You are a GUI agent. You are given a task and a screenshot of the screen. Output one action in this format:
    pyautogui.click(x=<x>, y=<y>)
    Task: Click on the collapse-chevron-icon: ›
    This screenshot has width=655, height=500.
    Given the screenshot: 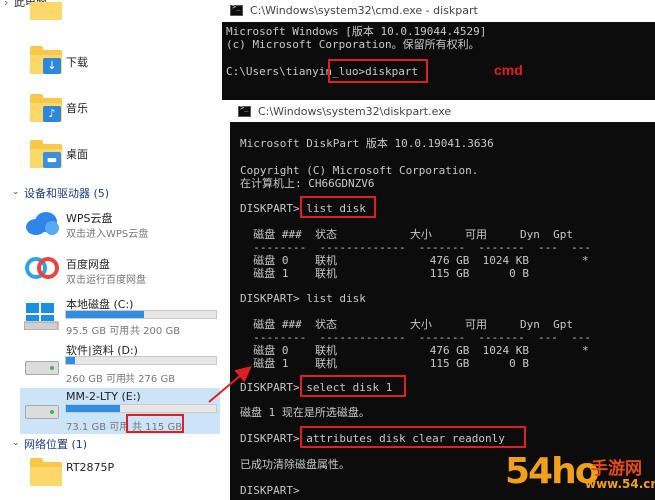 What is the action you would take?
    pyautogui.click(x=6, y=4)
    